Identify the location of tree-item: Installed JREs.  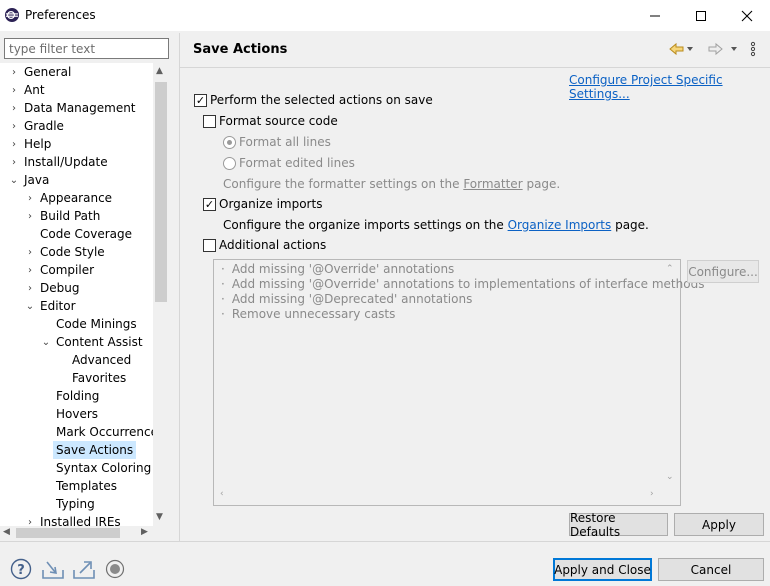
(80, 519).